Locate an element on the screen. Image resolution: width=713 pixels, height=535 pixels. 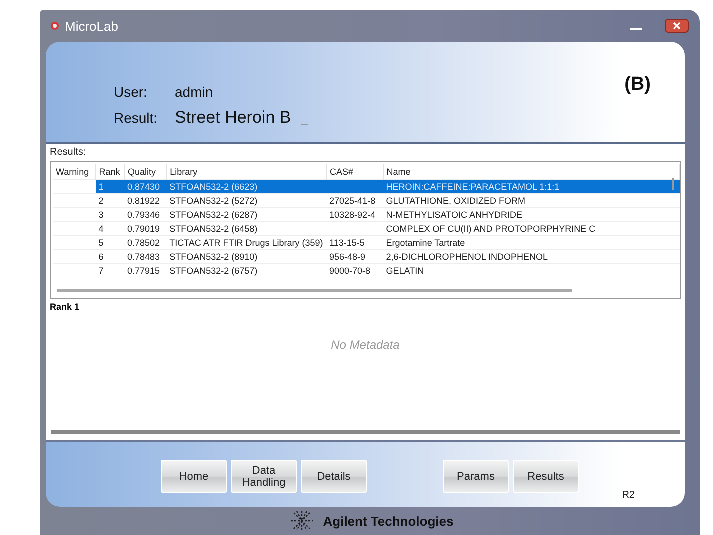
table-cell: GELATIN is located at coordinates (405, 271).